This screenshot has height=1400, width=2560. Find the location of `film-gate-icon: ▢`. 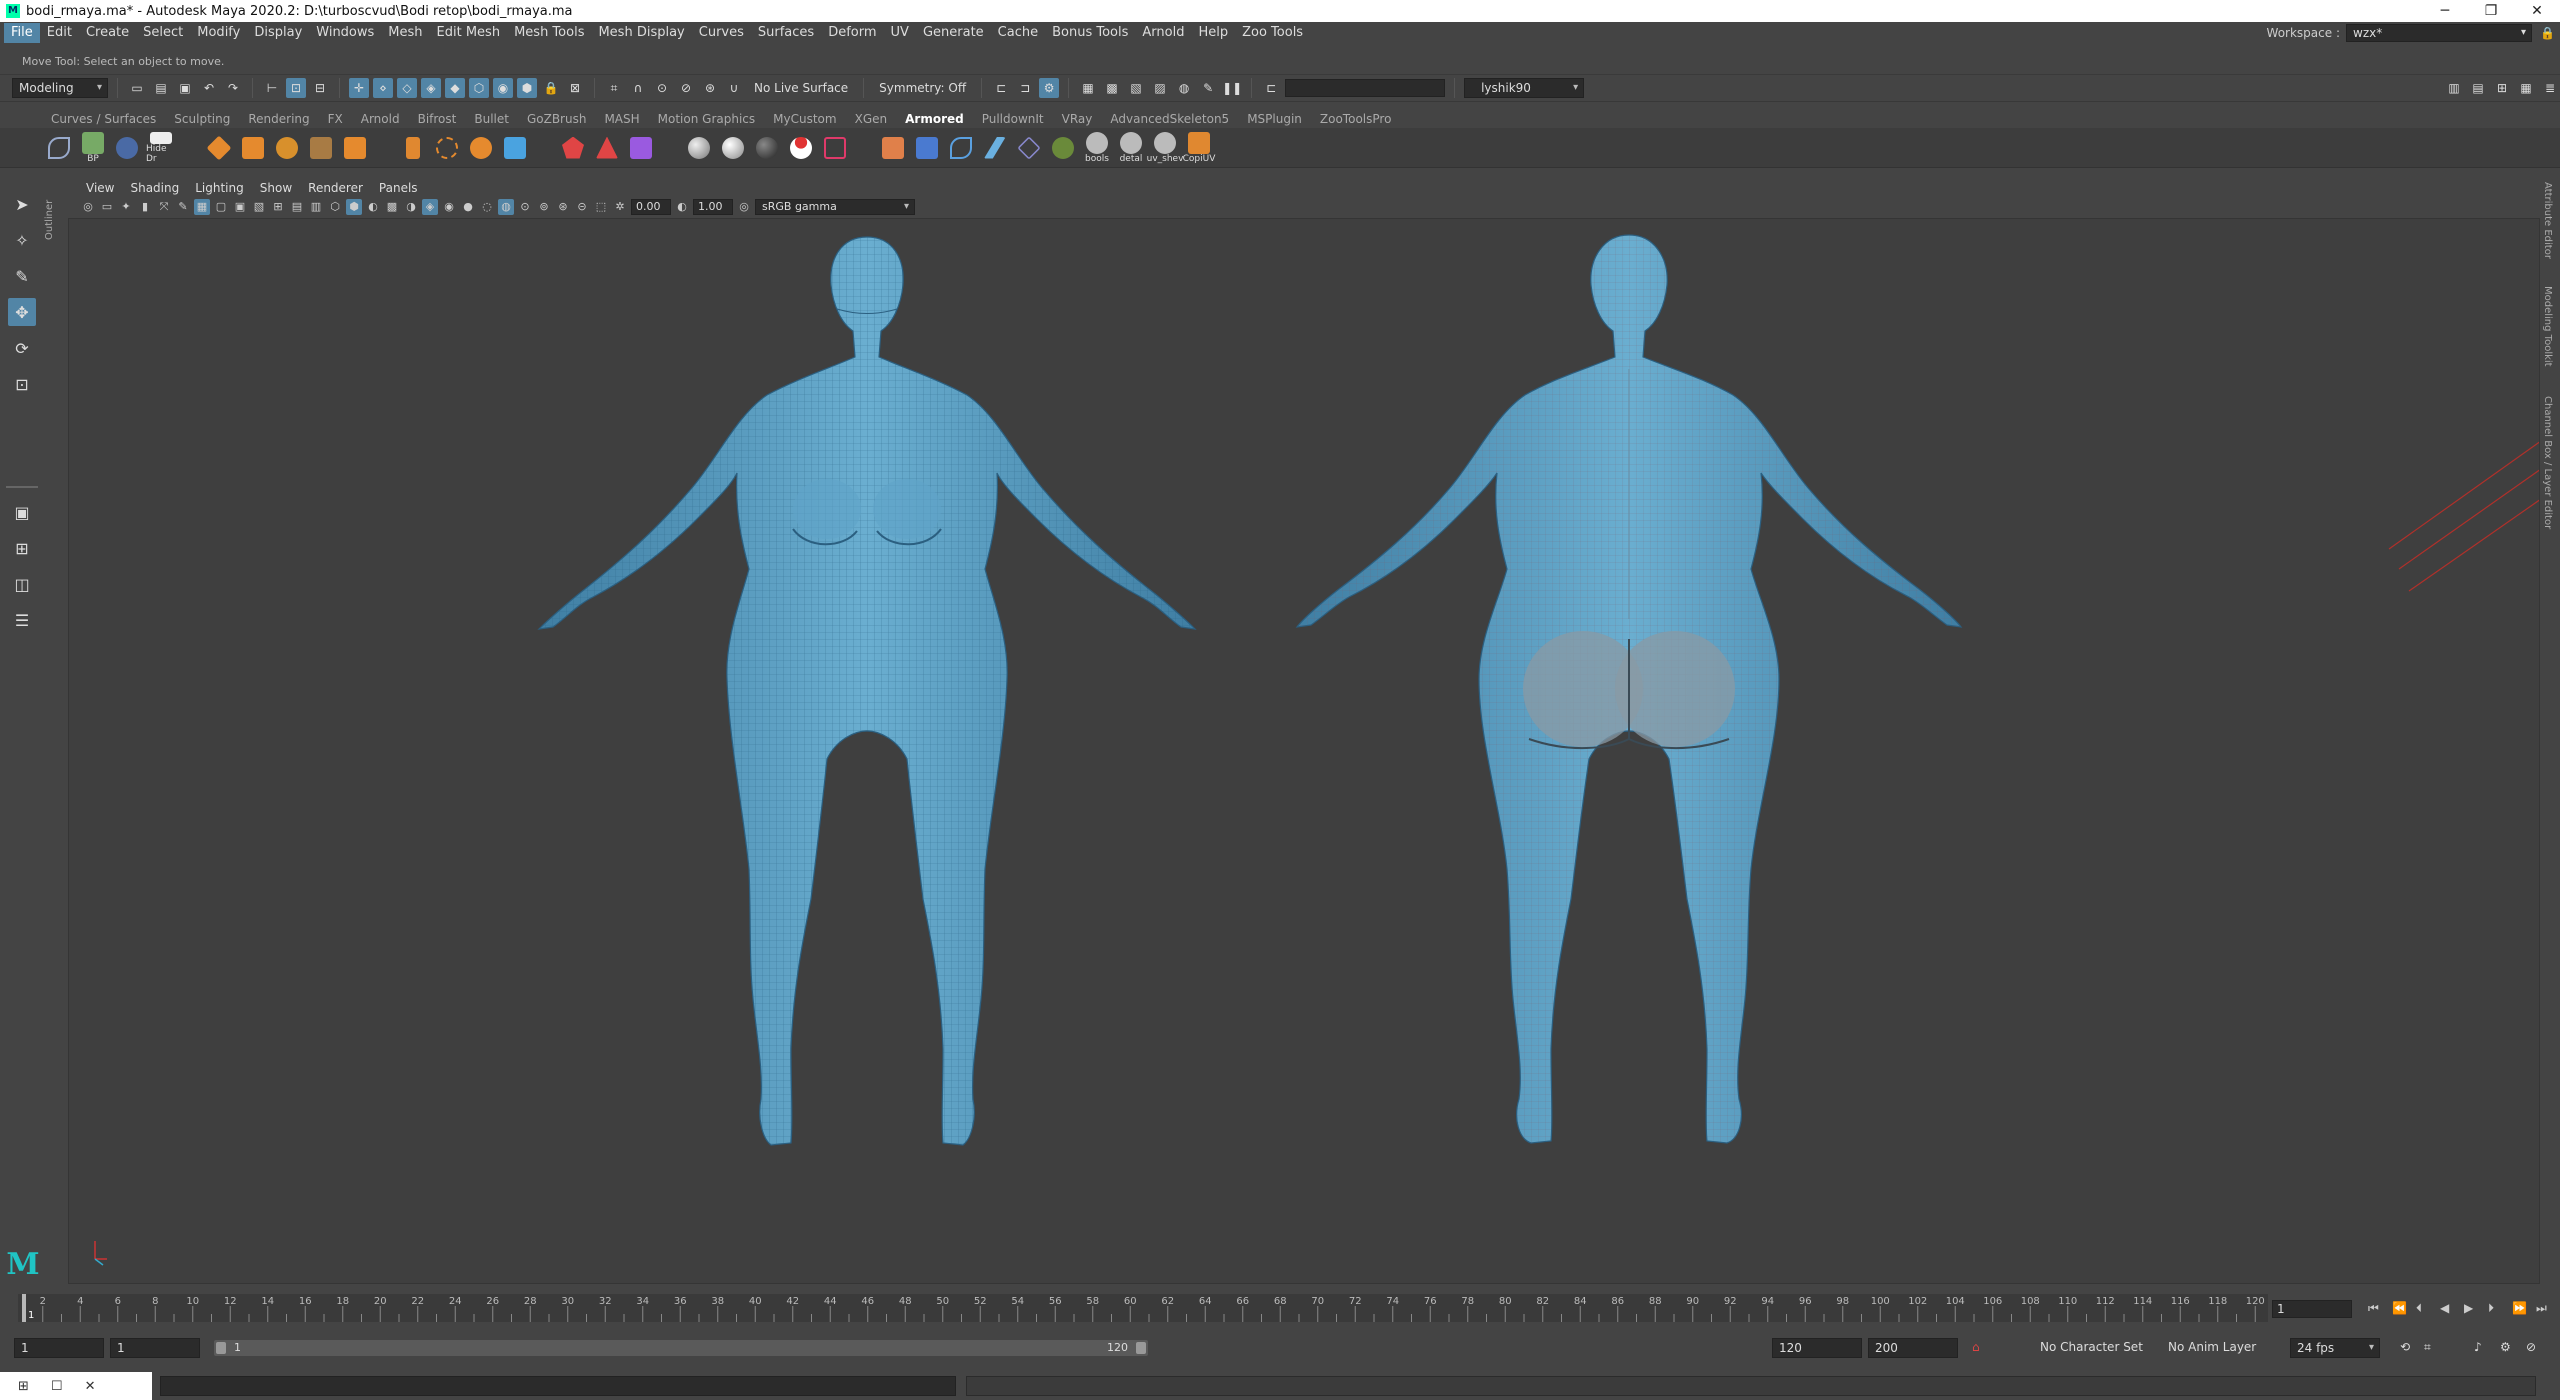

film-gate-icon: ▢ is located at coordinates (221, 207).